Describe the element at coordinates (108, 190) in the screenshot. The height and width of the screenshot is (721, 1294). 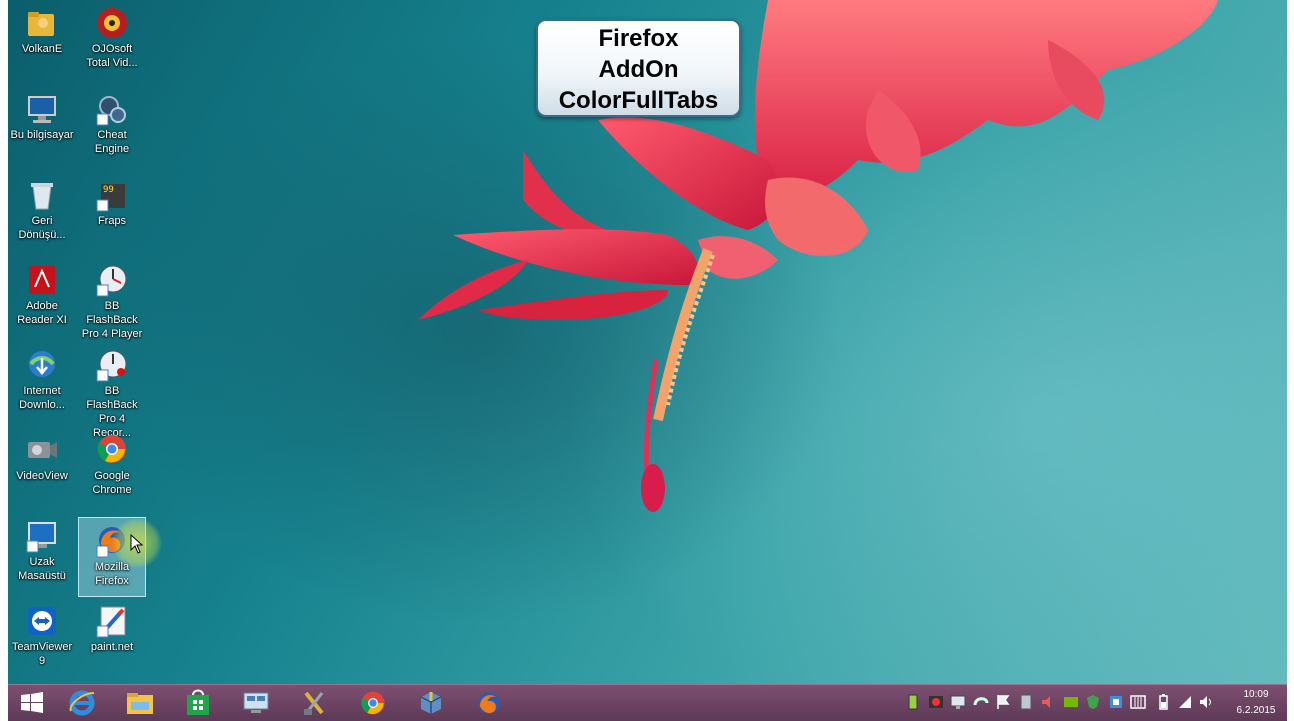
I see `svg-text: 99` at that location.